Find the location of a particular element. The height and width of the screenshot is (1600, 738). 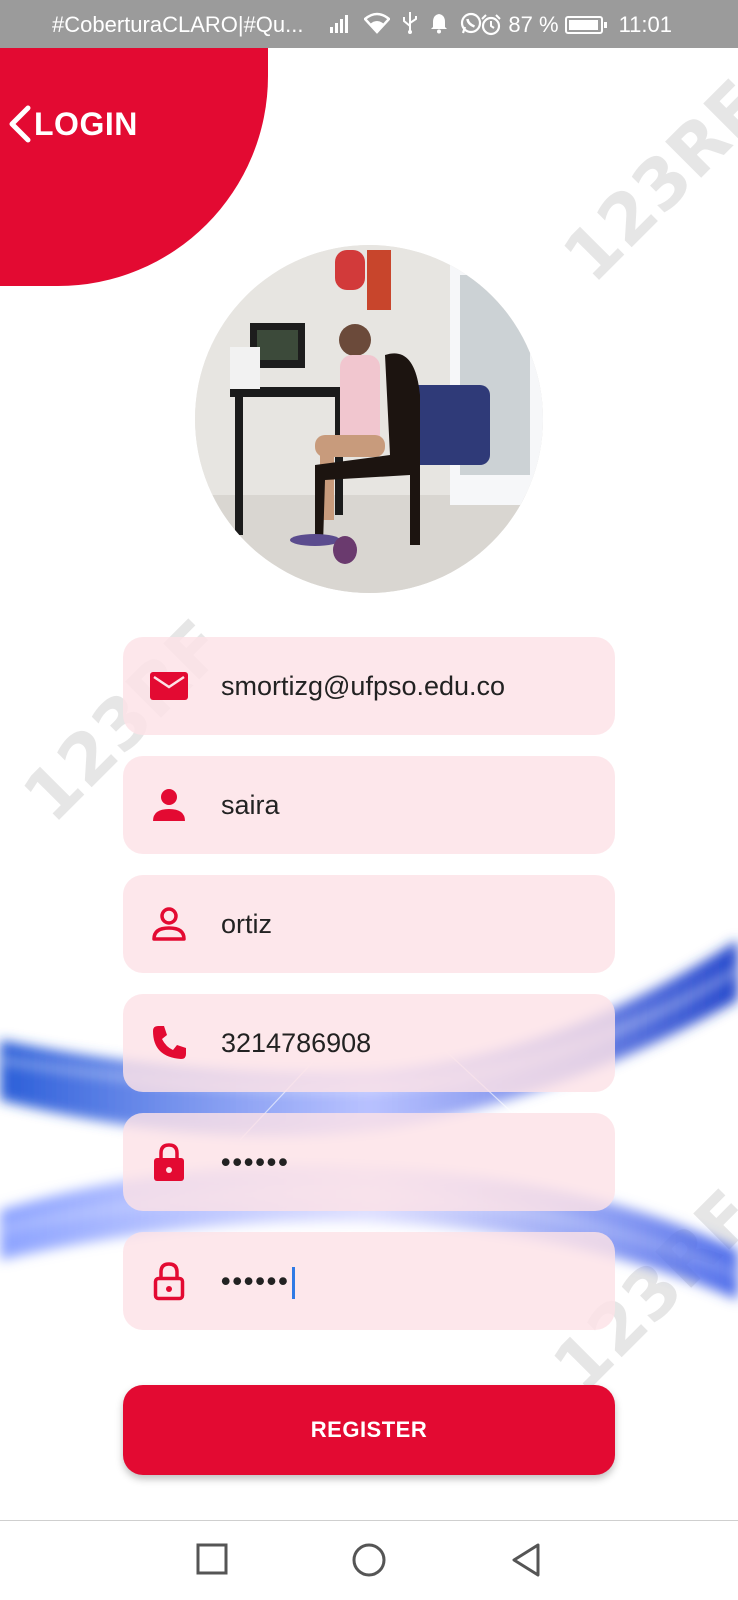

email-field: smortizg@ufpso.edu.co is located at coordinates (369, 686).